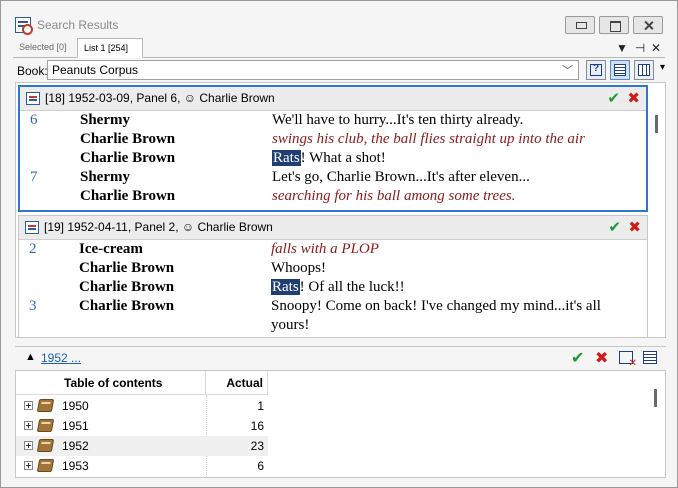 This screenshot has width=678, height=488. Describe the element at coordinates (343, 158) in the screenshot. I see `line-text-rest: ! What a shot!` at that location.